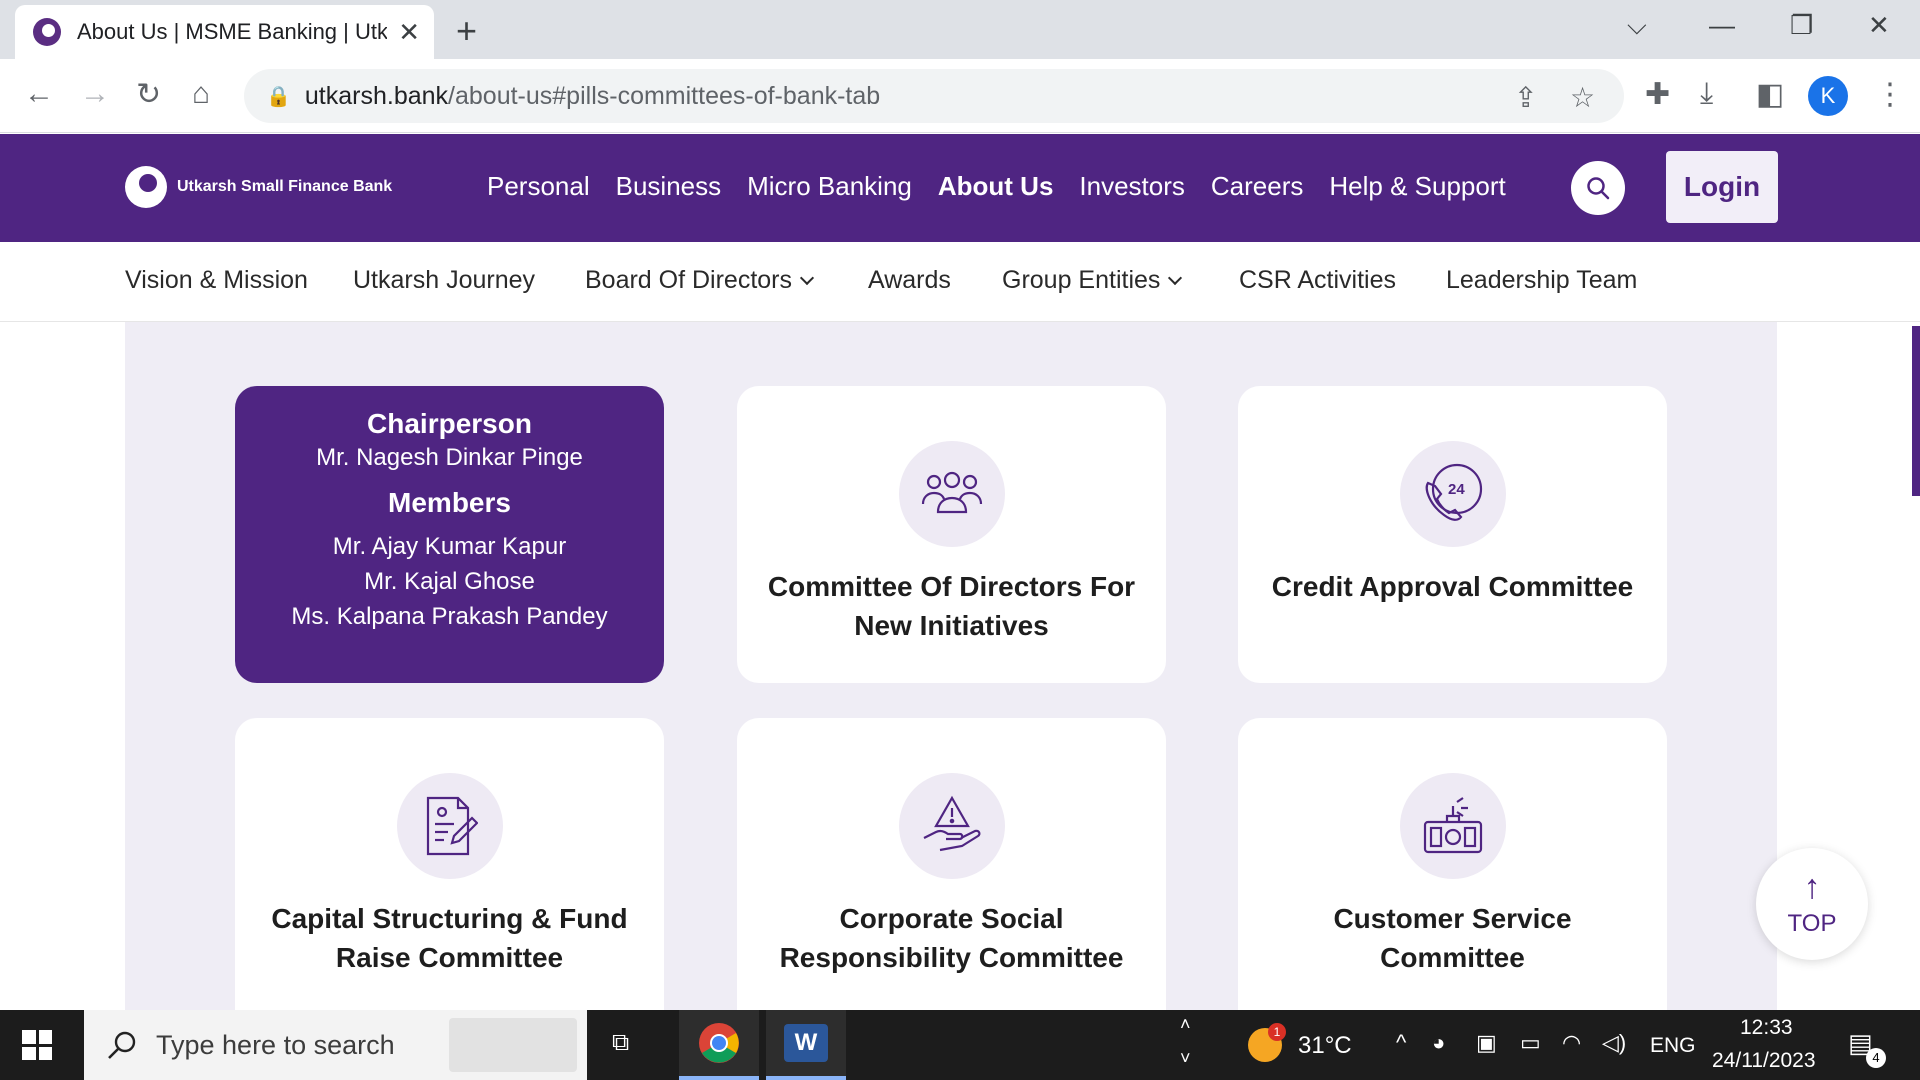 The image size is (1920, 1080). I want to click on home-icon: ⌂, so click(201, 94).